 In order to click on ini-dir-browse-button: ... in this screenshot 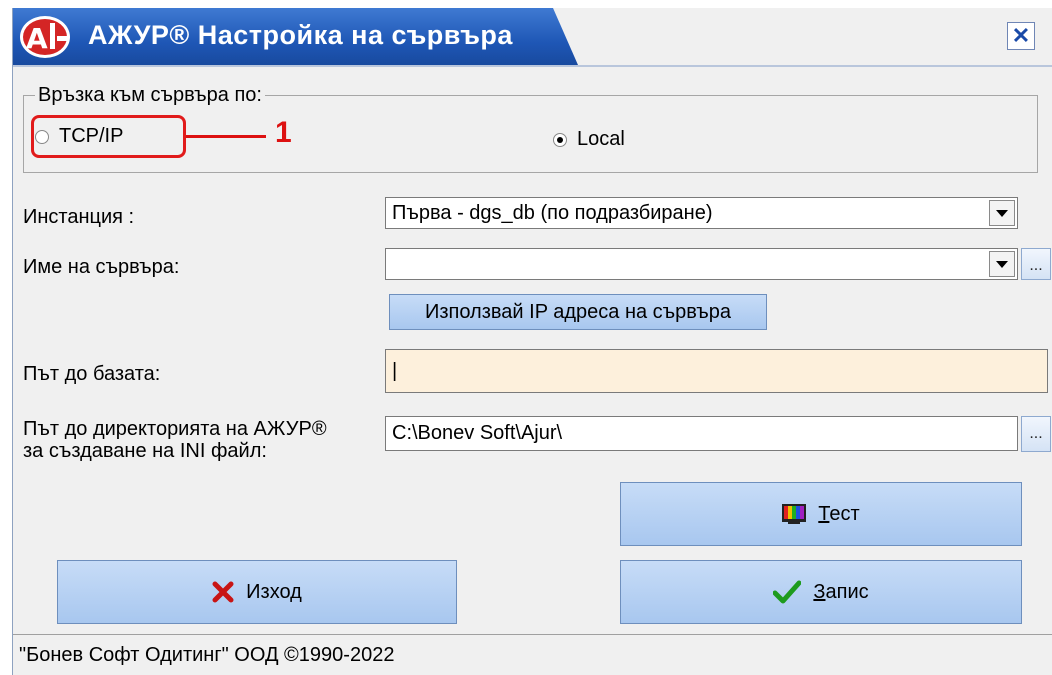, I will do `click(1036, 434)`.